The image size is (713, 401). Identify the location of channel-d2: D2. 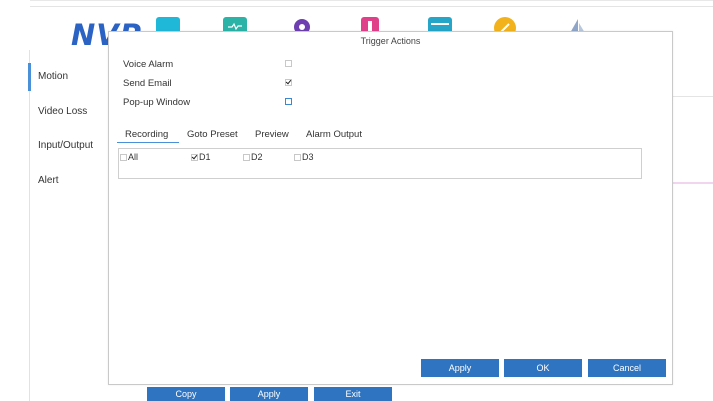
(253, 157).